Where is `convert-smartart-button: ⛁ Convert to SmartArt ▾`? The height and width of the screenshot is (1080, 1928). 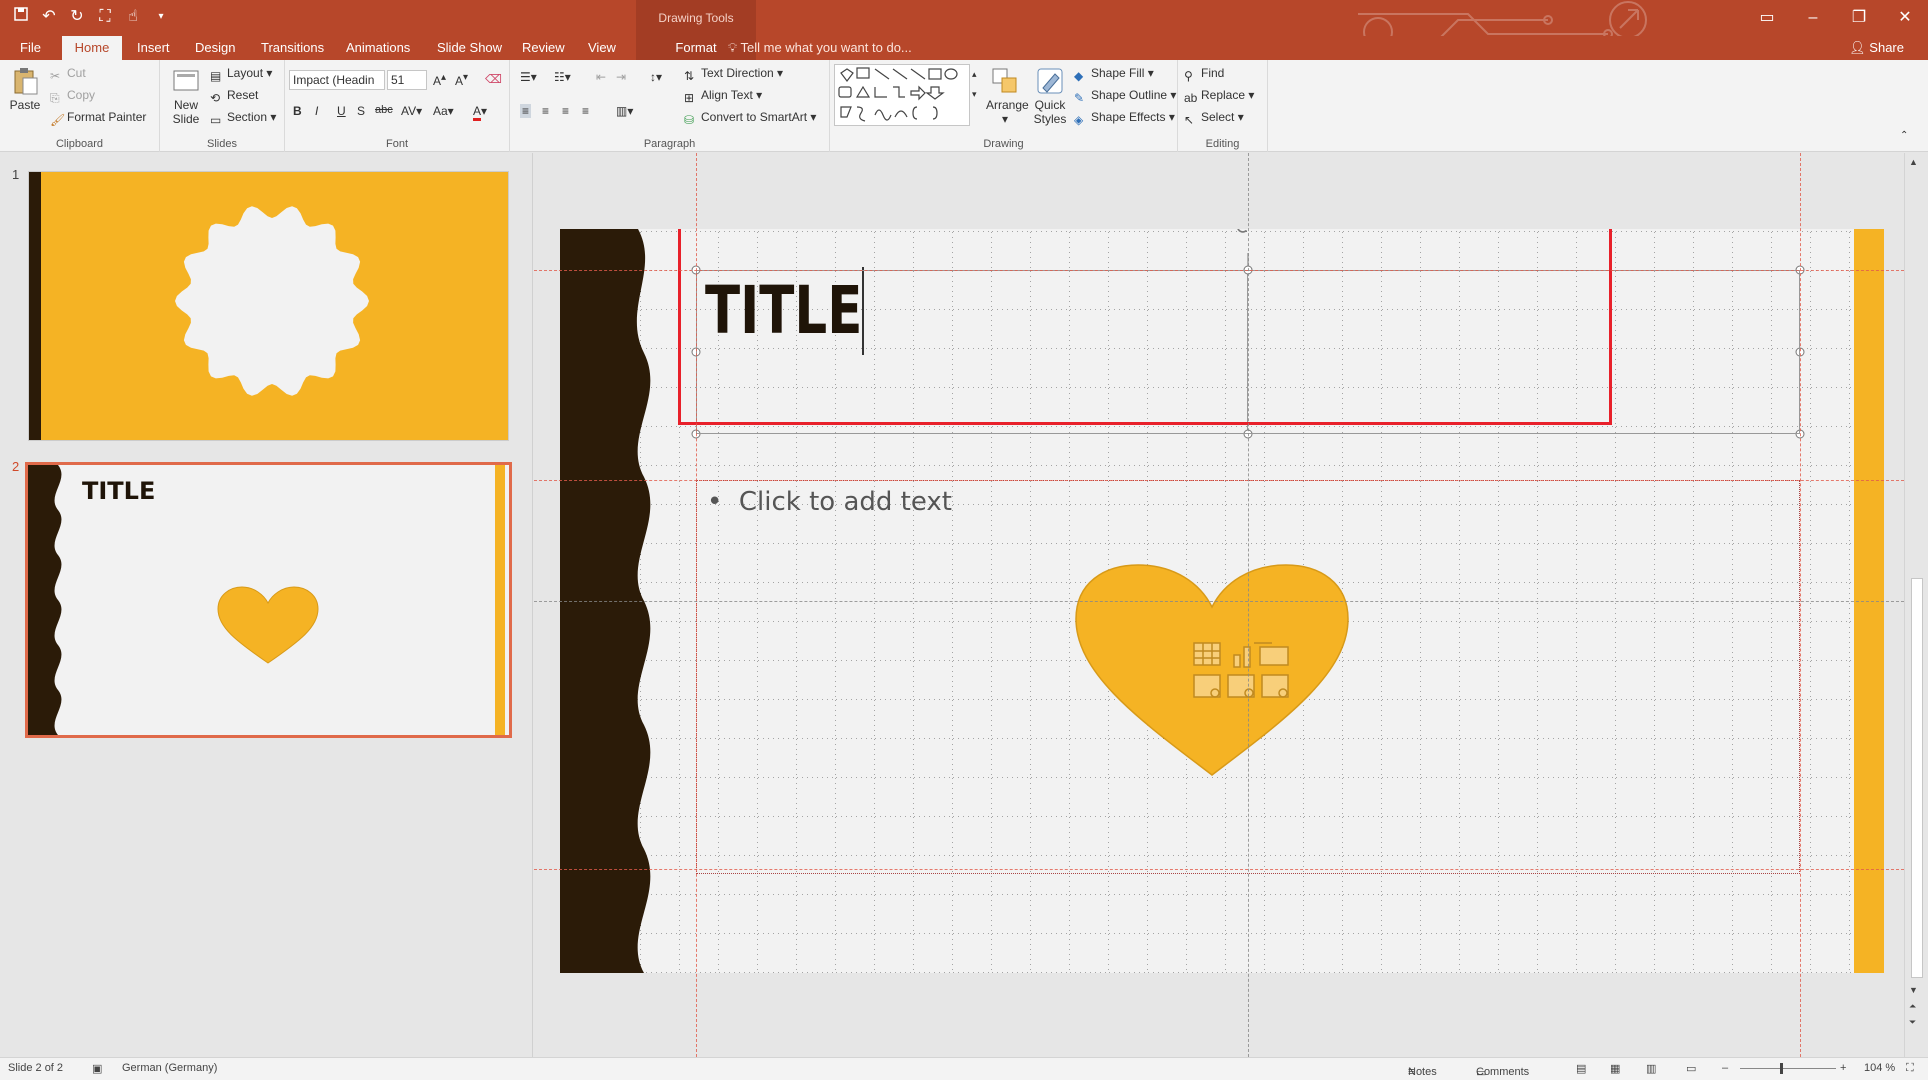
convert-smartart-button: ⛁ Convert to SmartArt ▾ is located at coordinates (750, 118).